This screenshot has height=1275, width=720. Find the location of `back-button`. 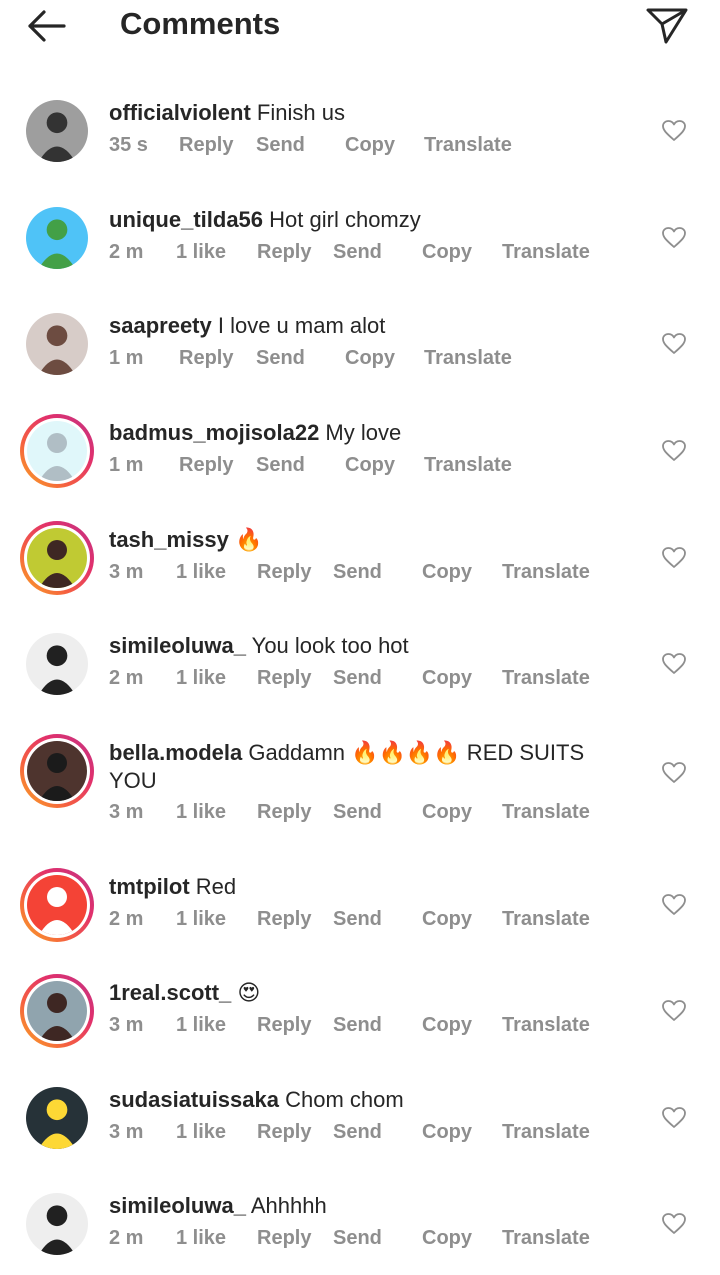

back-button is located at coordinates (47, 26).